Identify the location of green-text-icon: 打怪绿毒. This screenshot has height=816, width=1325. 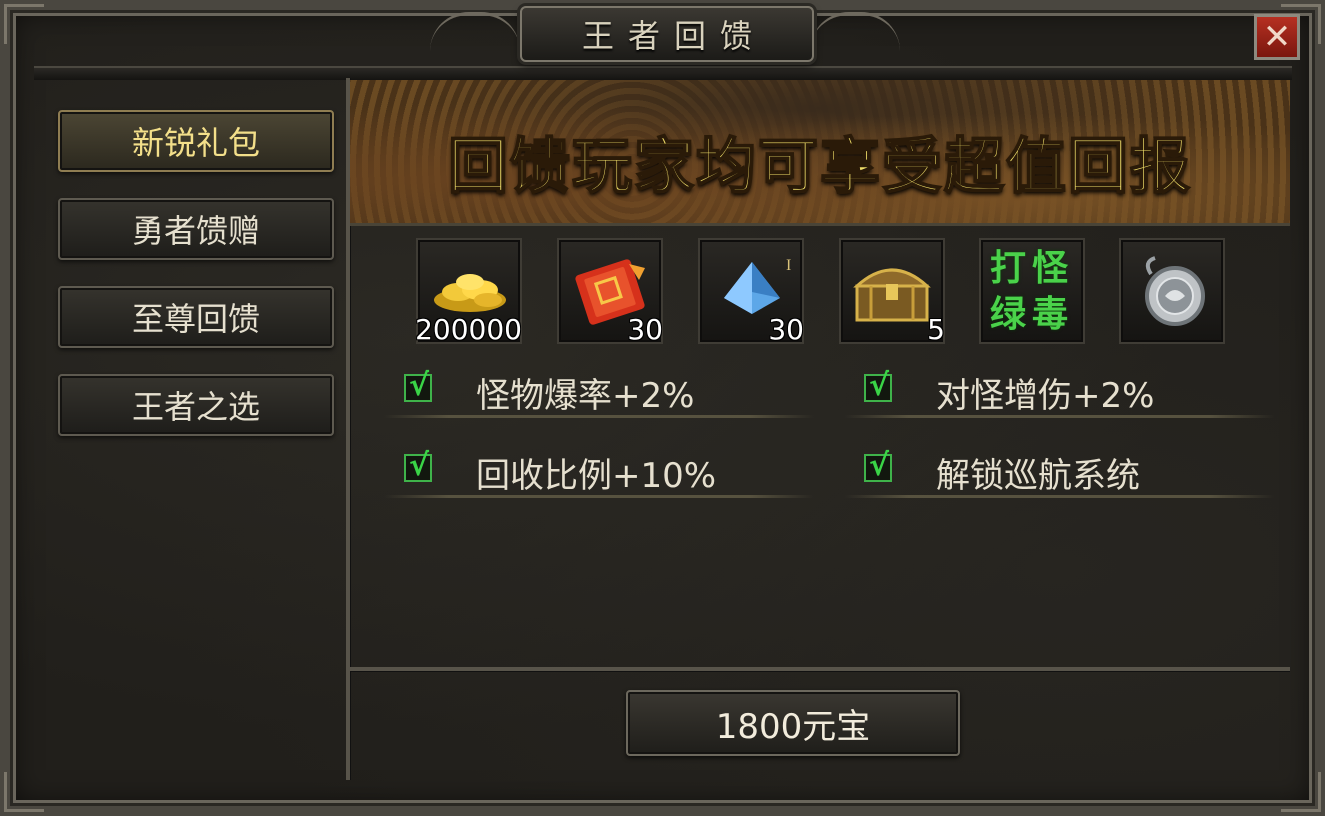
(1031, 291).